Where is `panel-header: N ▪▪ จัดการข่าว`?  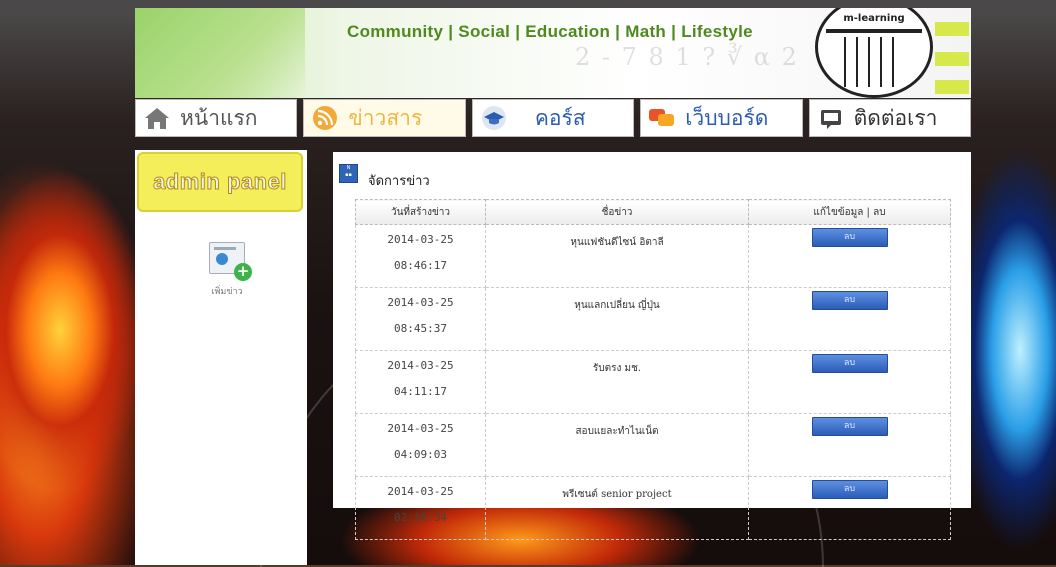
panel-header: N ▪▪ จัดการข่าว is located at coordinates (384, 173).